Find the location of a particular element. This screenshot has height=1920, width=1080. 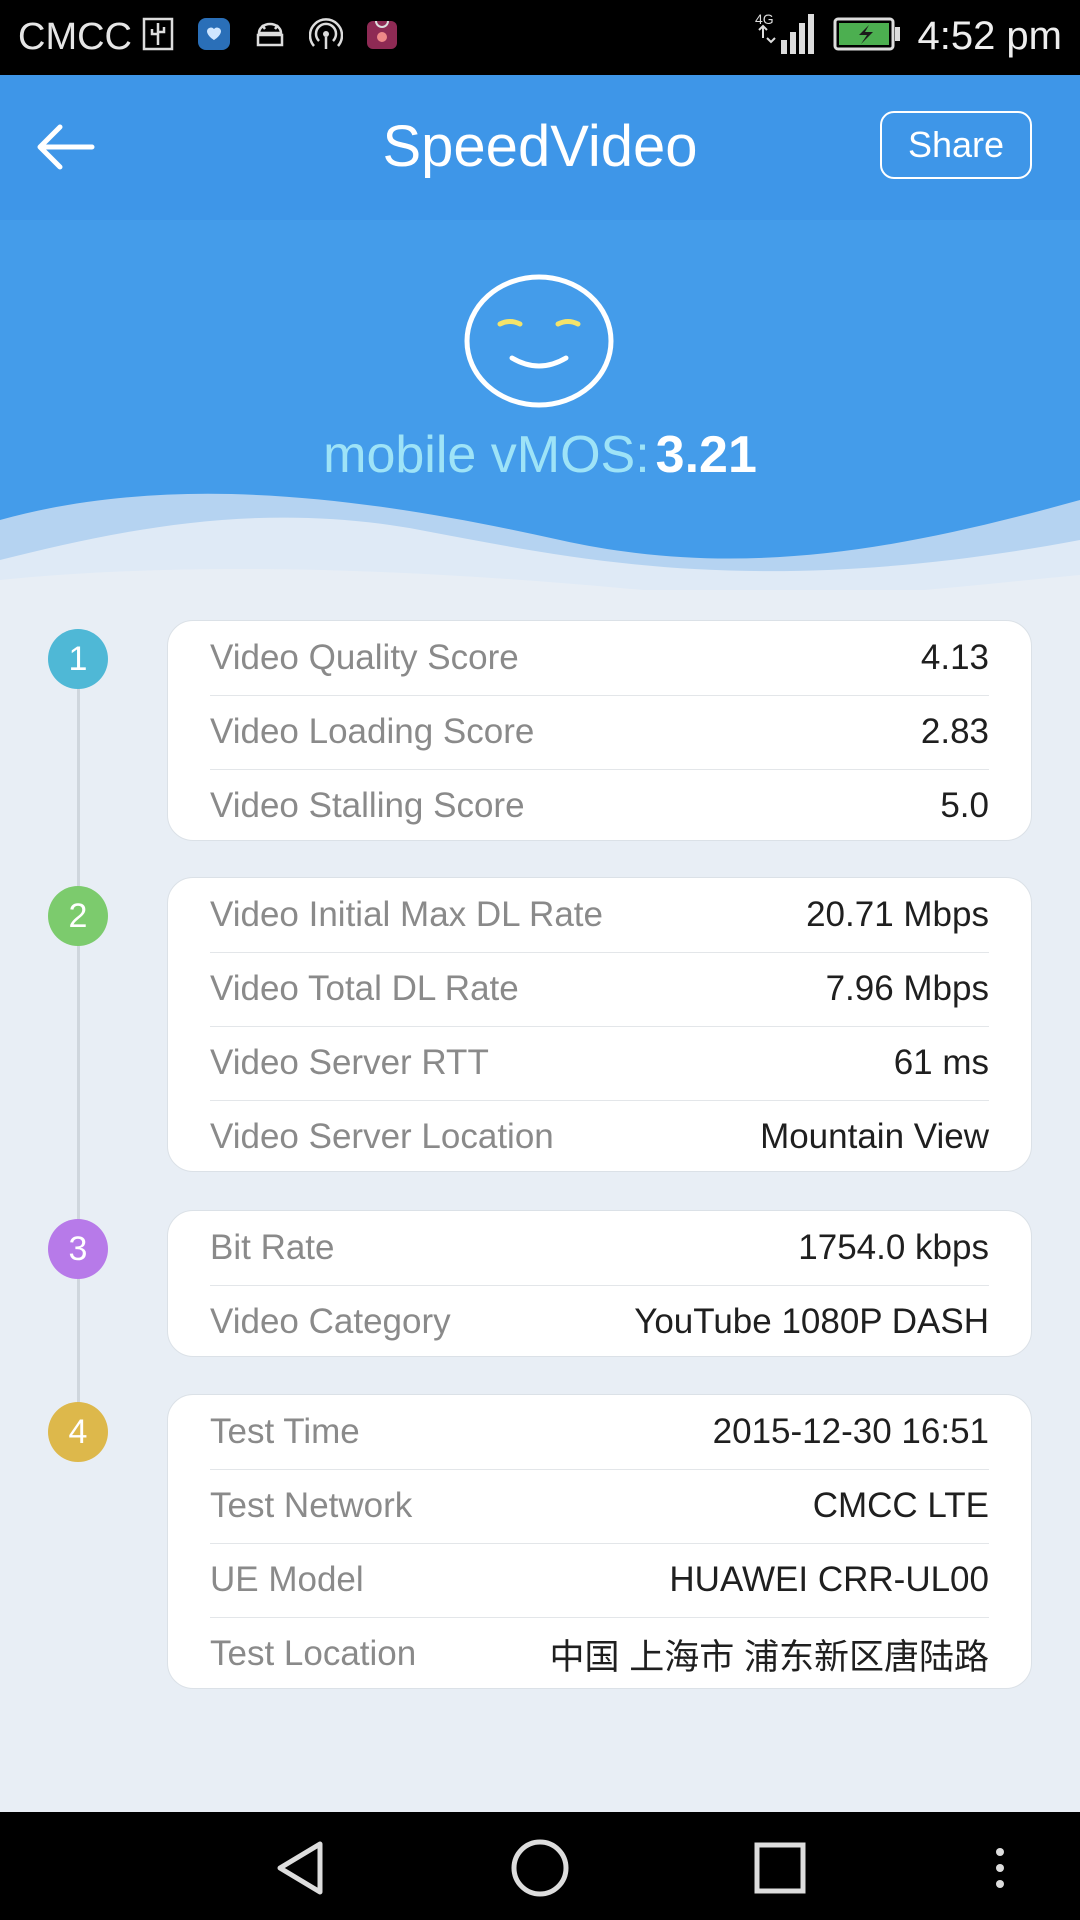

row-value: 1754.0 kbps is located at coordinates (893, 1247).